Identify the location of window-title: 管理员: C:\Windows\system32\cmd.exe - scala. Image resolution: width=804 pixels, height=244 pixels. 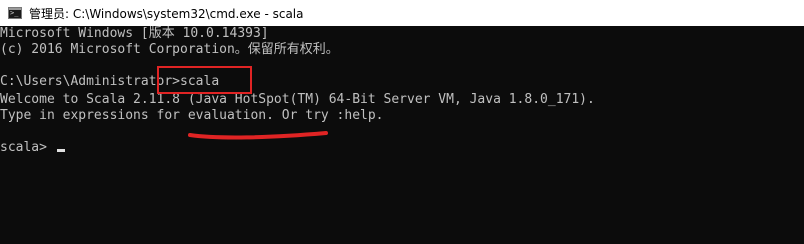
(166, 13).